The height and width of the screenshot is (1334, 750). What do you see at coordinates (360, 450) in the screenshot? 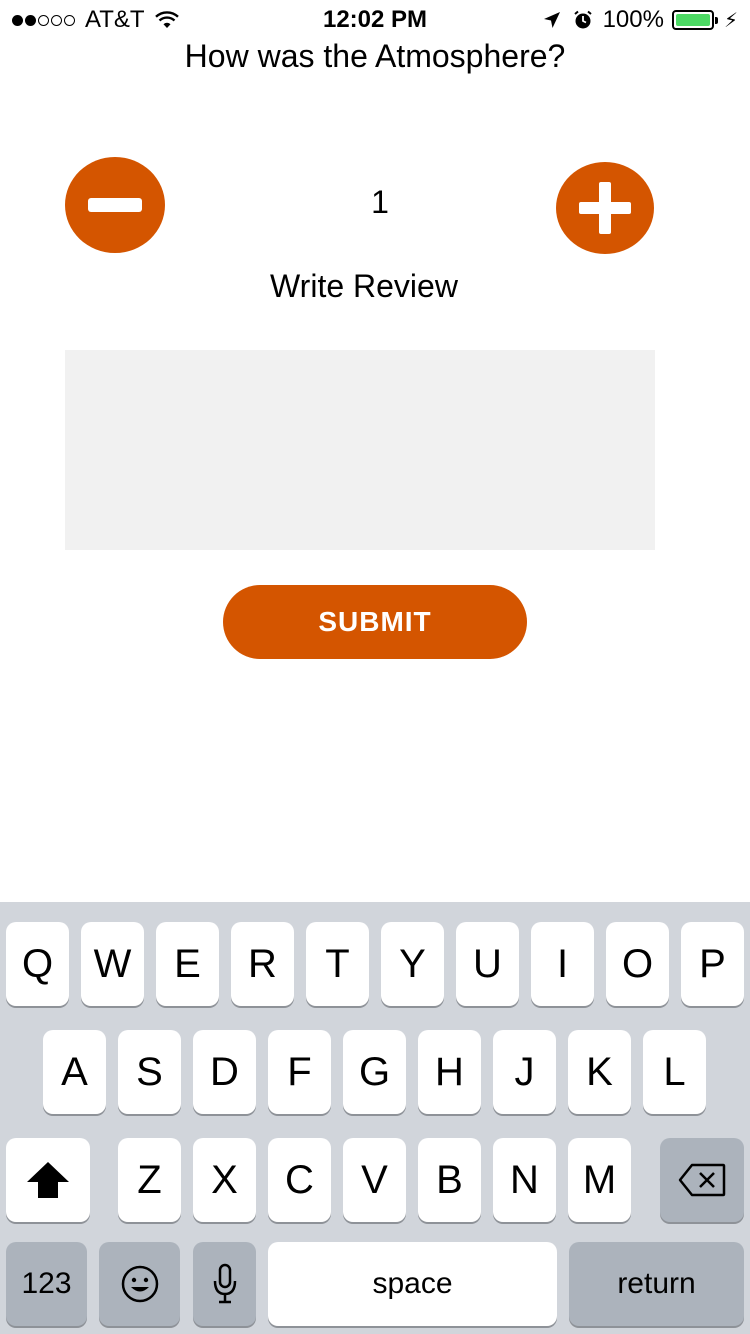
I see `review-textarea` at bounding box center [360, 450].